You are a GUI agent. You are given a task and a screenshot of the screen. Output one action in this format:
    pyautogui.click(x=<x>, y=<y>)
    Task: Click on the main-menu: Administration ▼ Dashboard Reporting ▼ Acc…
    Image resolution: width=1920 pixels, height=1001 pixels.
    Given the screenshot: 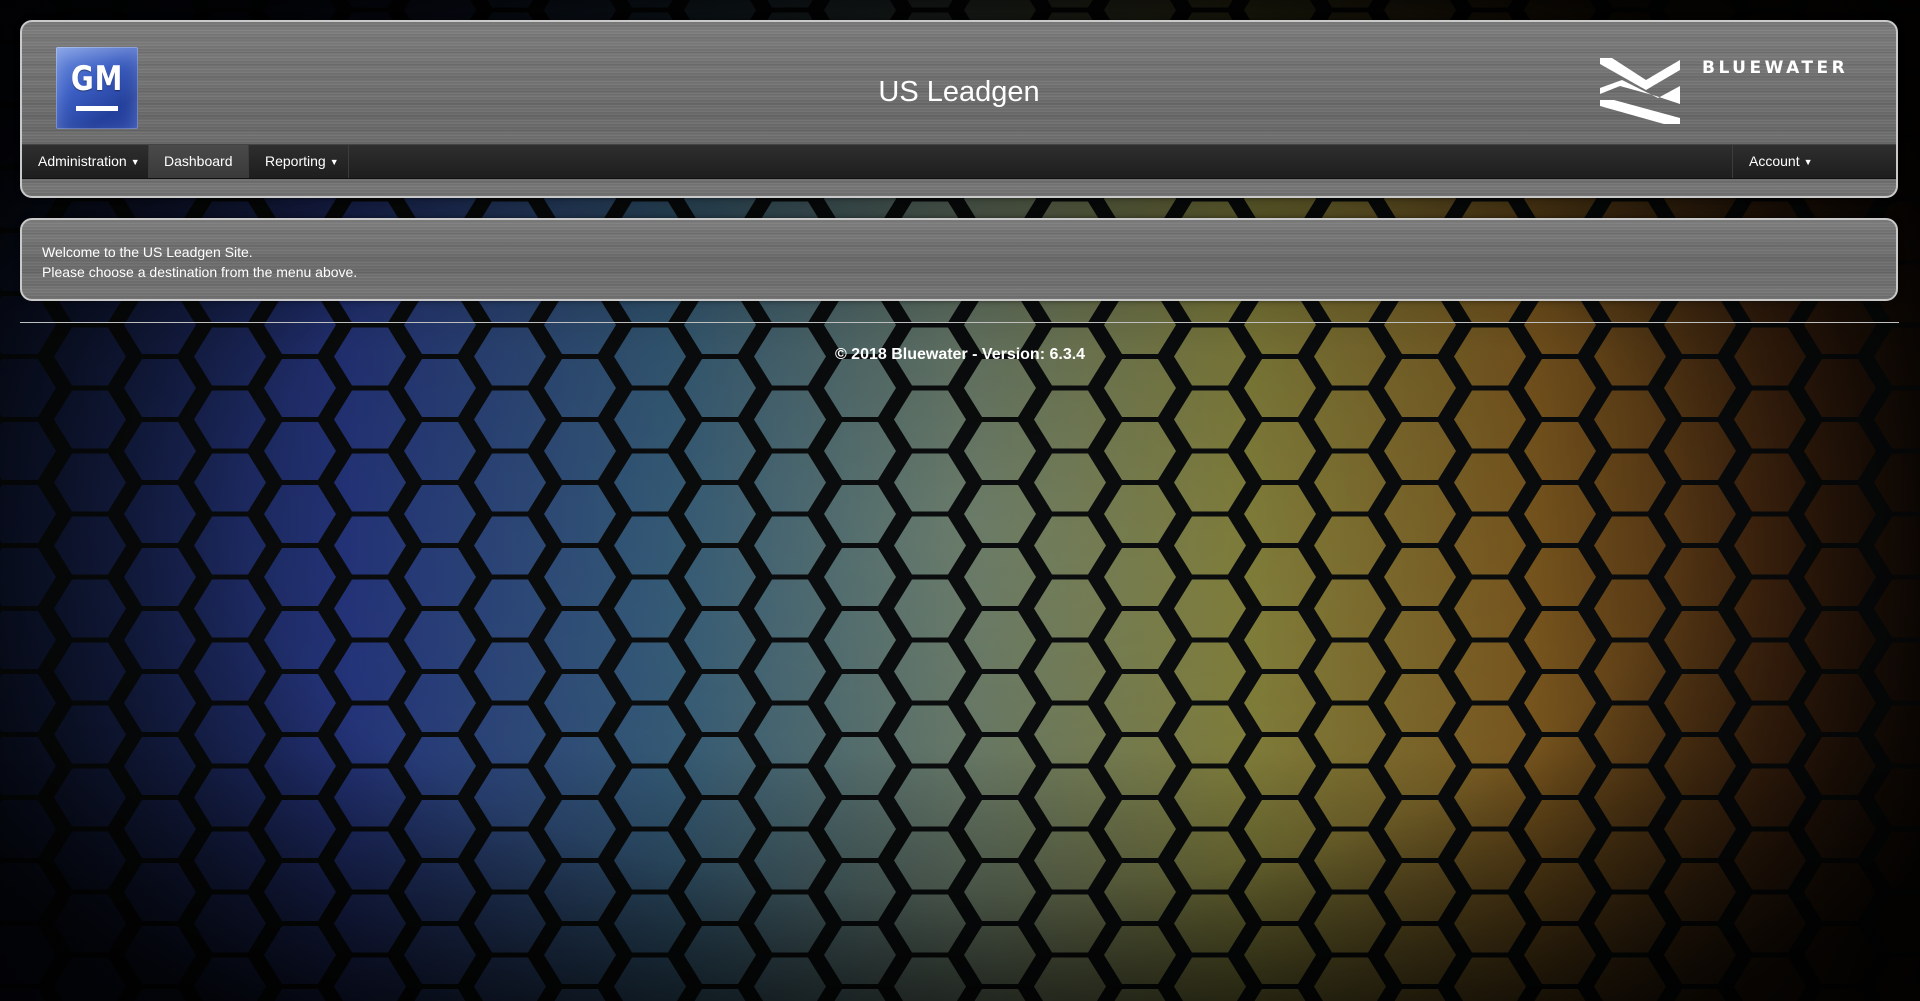 What is the action you would take?
    pyautogui.click(x=959, y=161)
    